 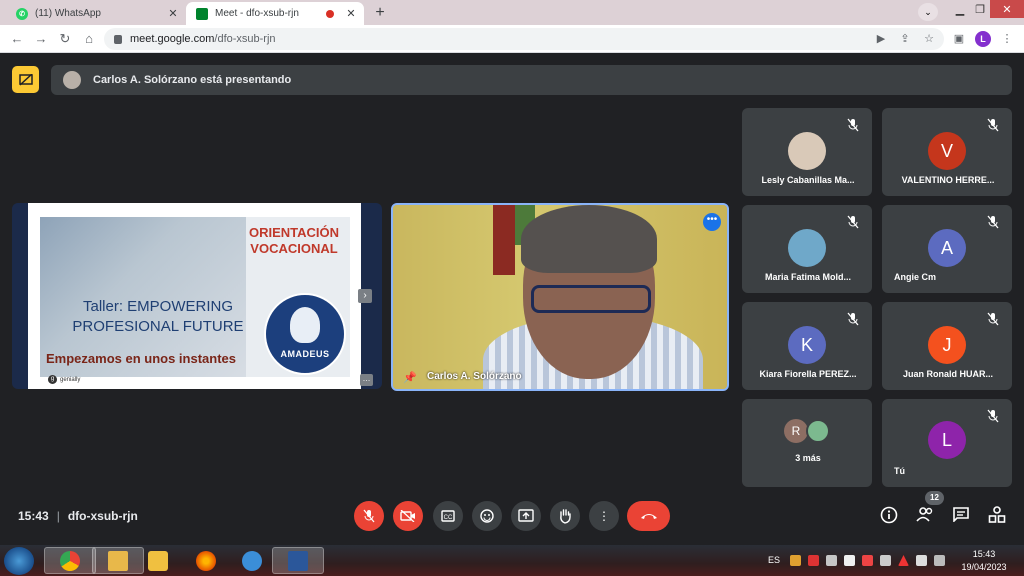 What do you see at coordinates (524, 39) in the screenshot?
I see `url-field: meet.google.com/dfo-xsub-rjn` at bounding box center [524, 39].